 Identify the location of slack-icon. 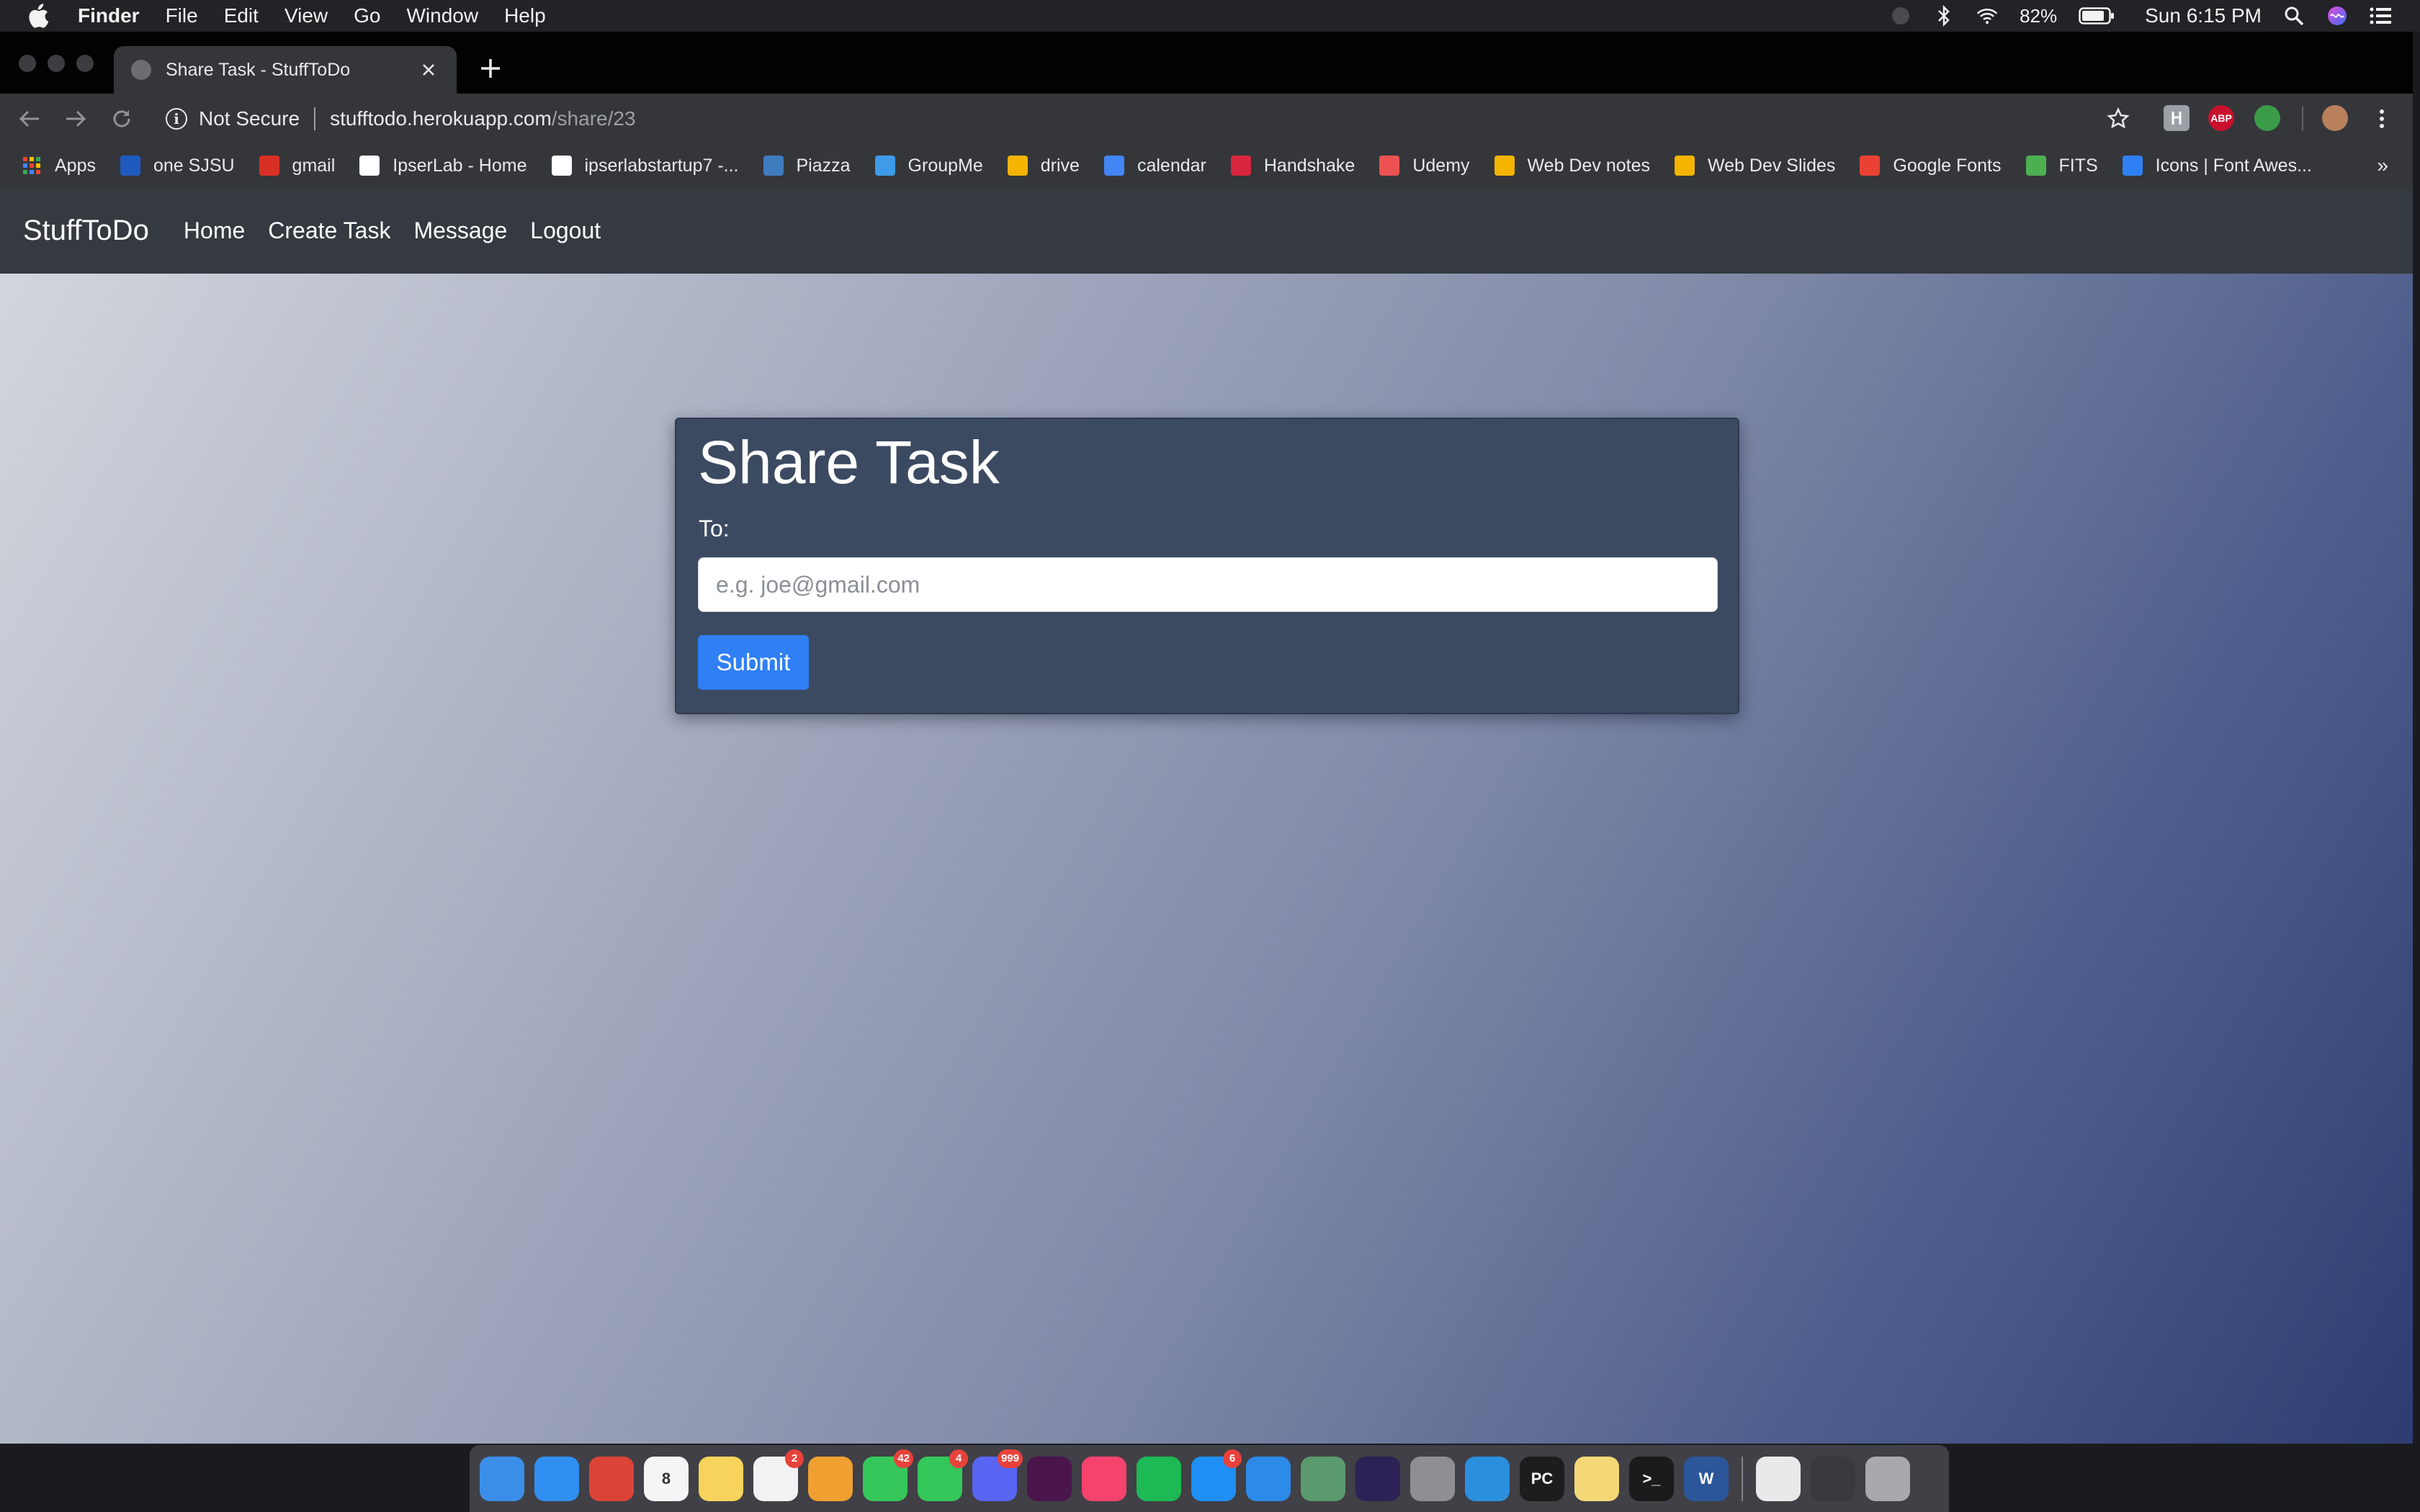
(1049, 1478).